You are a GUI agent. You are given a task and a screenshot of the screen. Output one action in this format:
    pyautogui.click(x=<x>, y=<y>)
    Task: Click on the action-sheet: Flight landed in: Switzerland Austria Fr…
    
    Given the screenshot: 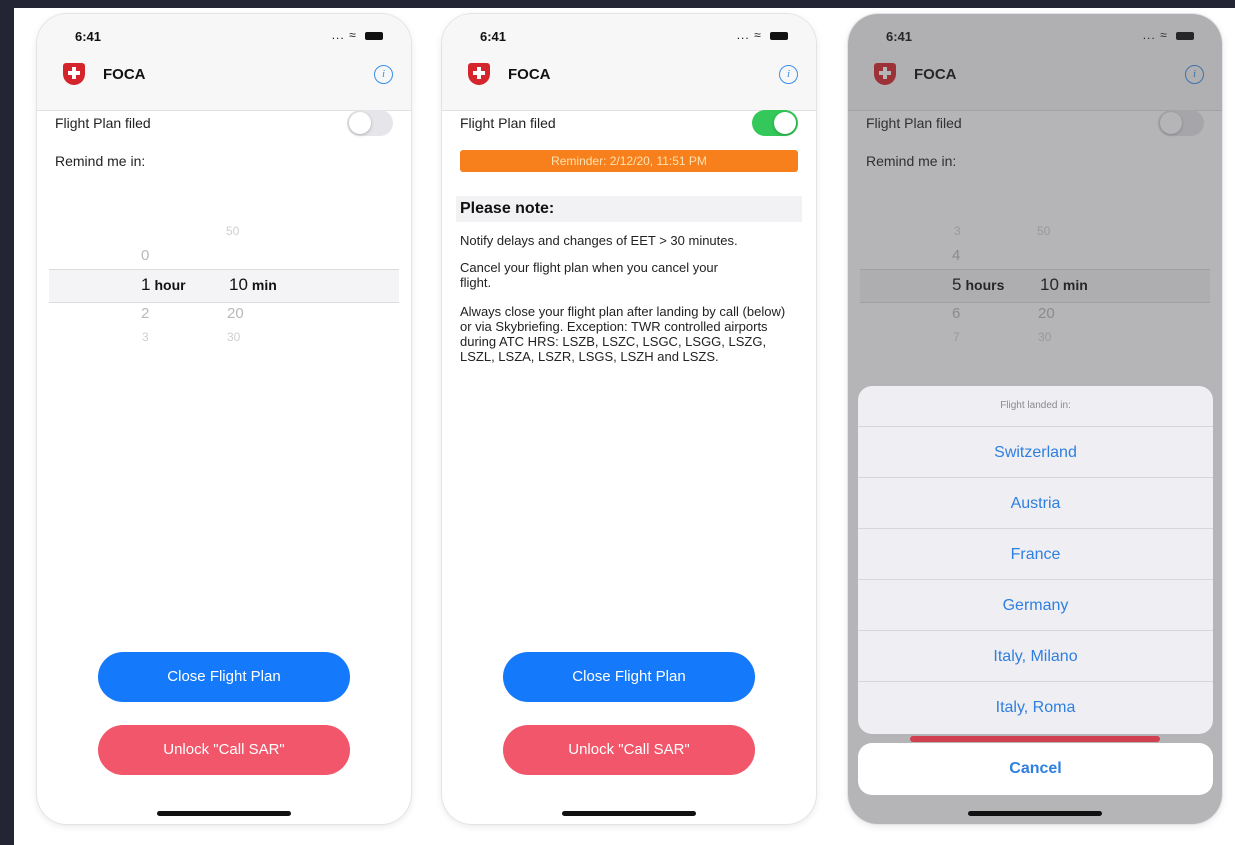 What is the action you would take?
    pyautogui.click(x=1035, y=560)
    